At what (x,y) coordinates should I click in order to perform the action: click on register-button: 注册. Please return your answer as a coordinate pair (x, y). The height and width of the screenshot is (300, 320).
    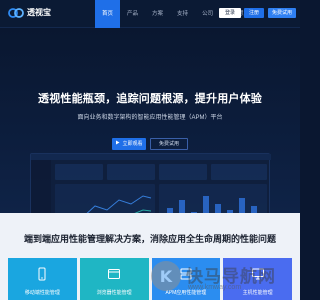
    Looking at the image, I should click on (254, 13).